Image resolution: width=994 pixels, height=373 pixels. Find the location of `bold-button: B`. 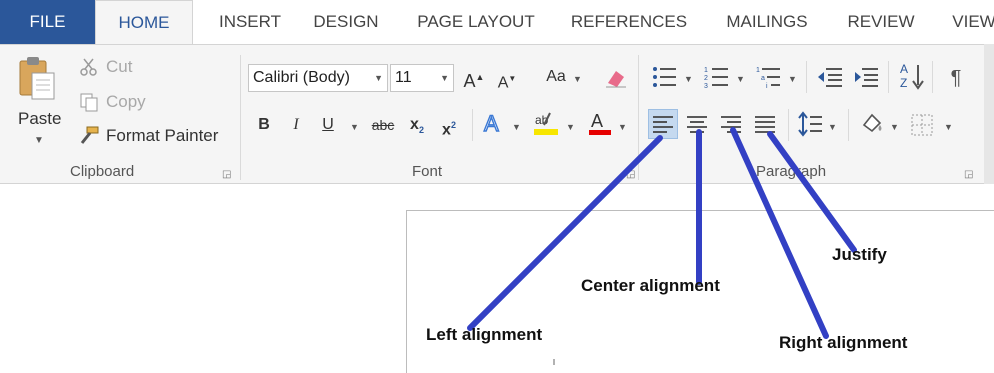

bold-button: B is located at coordinates (264, 126).